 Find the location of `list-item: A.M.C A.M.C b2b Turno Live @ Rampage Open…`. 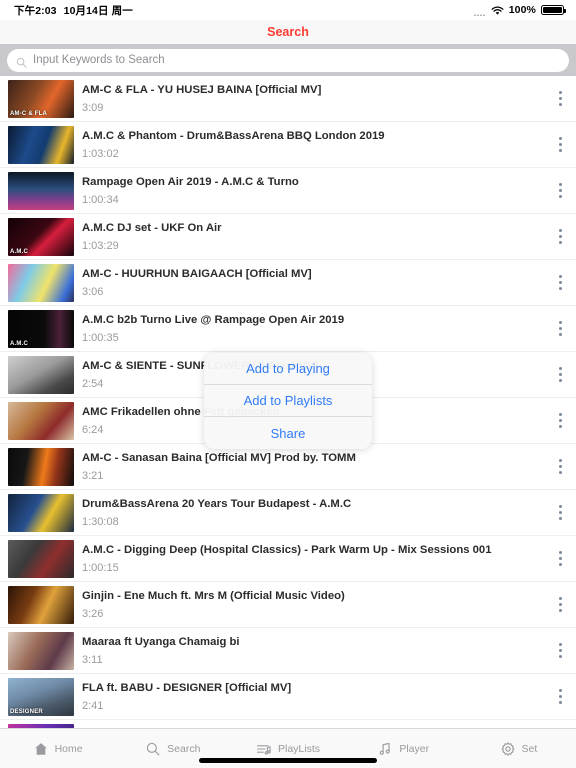

list-item: A.M.C A.M.C b2b Turno Live @ Rampage Open… is located at coordinates (288, 329).